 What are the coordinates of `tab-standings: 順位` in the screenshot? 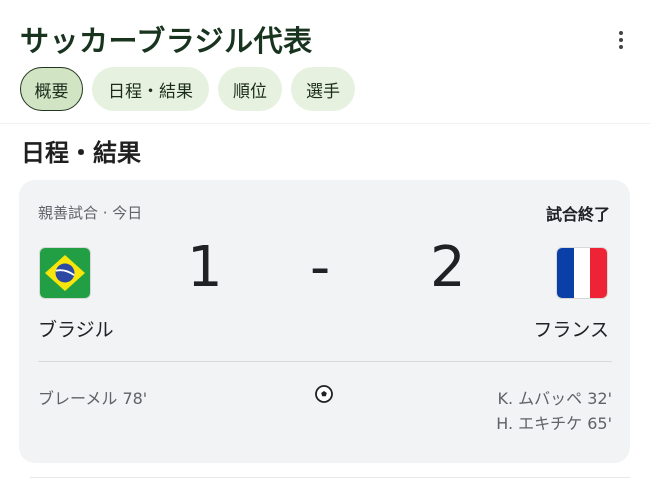 It's located at (250, 89).